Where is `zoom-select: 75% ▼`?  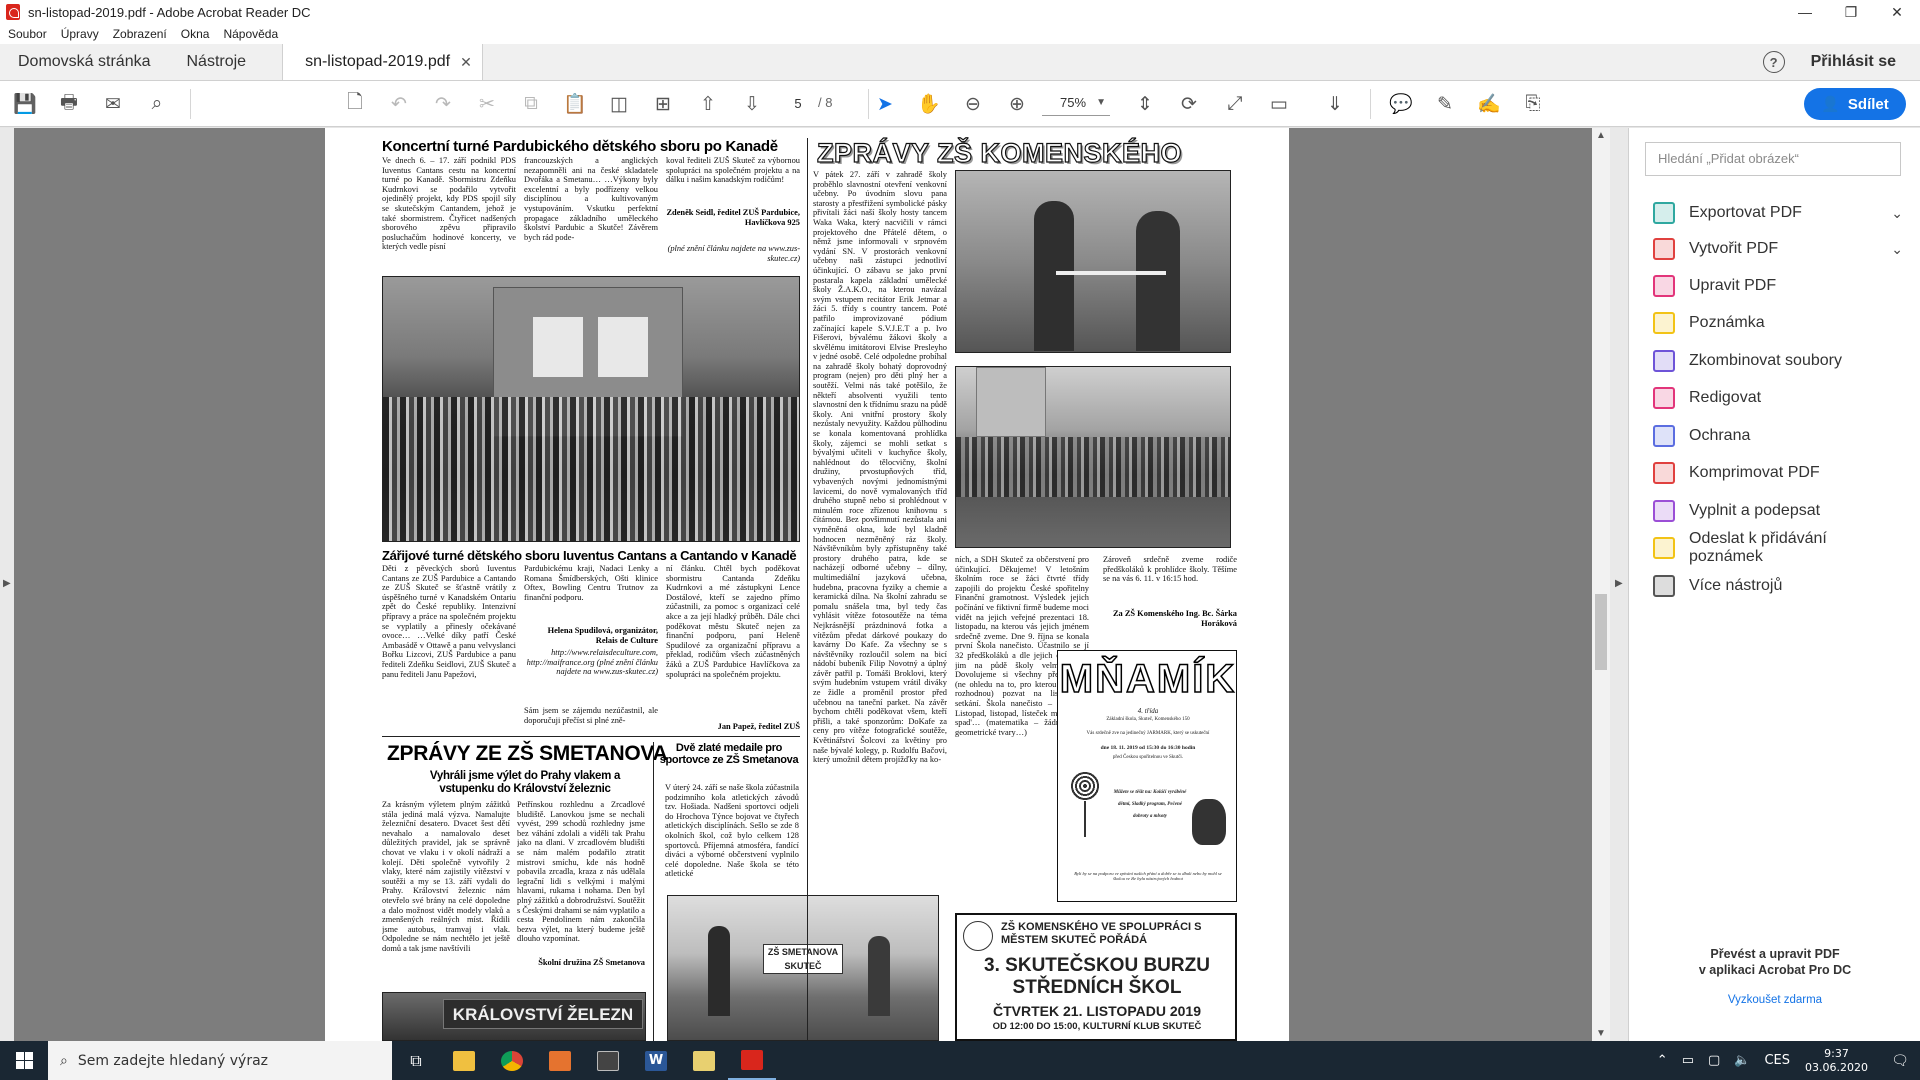
zoom-select: 75% ▼ is located at coordinates (1076, 103).